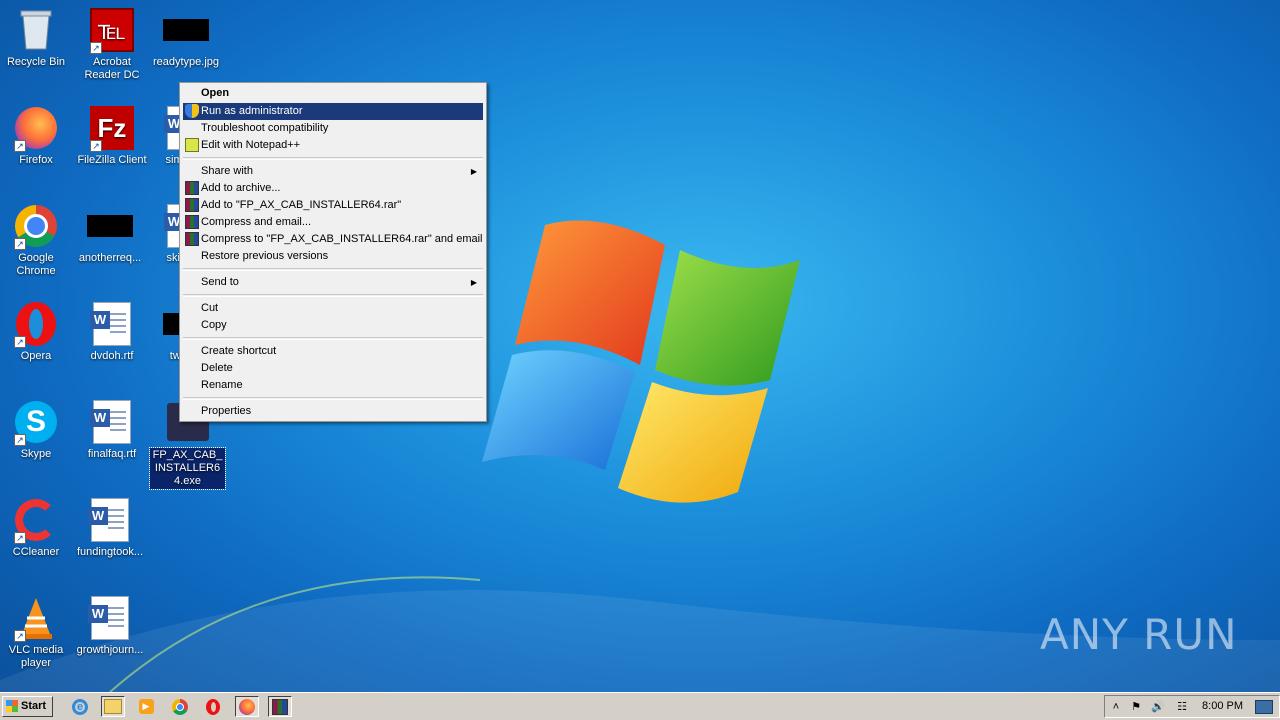 The width and height of the screenshot is (1280, 720). I want to click on anyrun-watermark: ANY RUN, so click(1139, 634).